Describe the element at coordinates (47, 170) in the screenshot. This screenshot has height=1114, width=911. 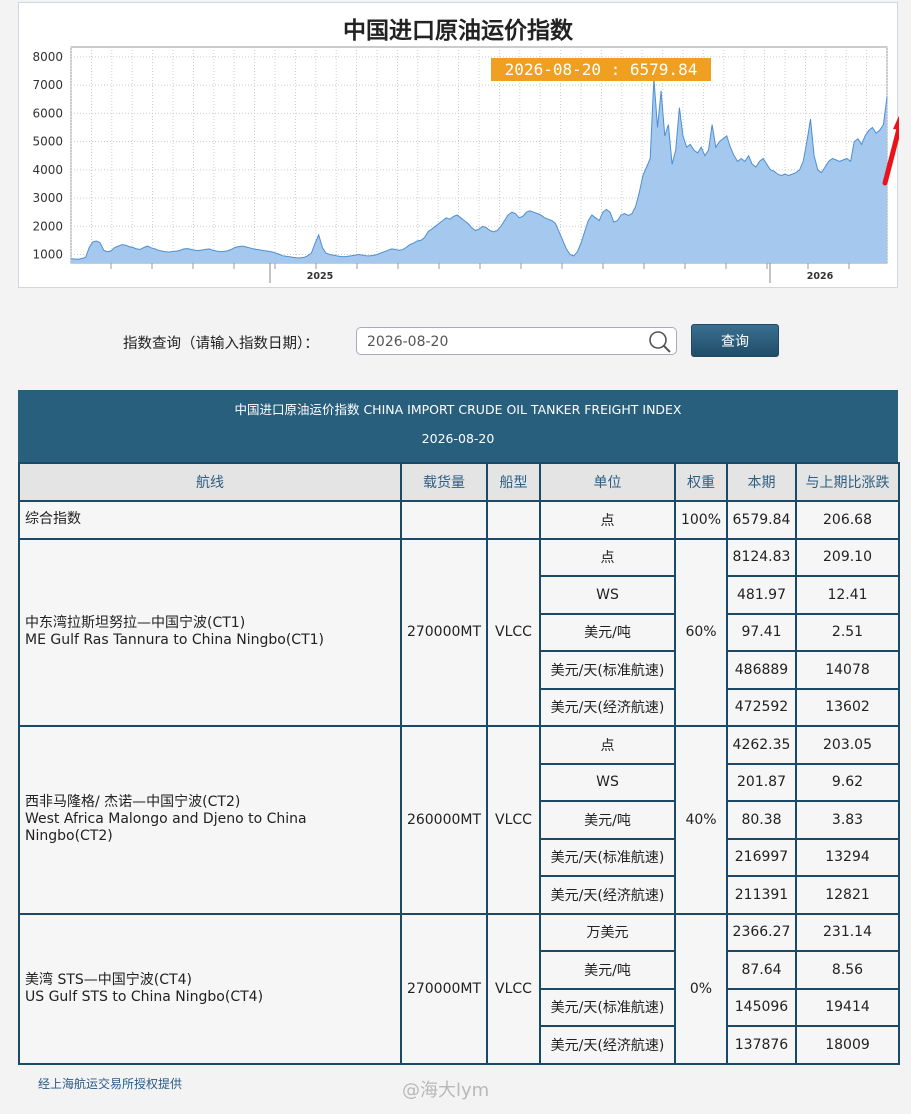
I see `y-tick-label: 4000` at that location.